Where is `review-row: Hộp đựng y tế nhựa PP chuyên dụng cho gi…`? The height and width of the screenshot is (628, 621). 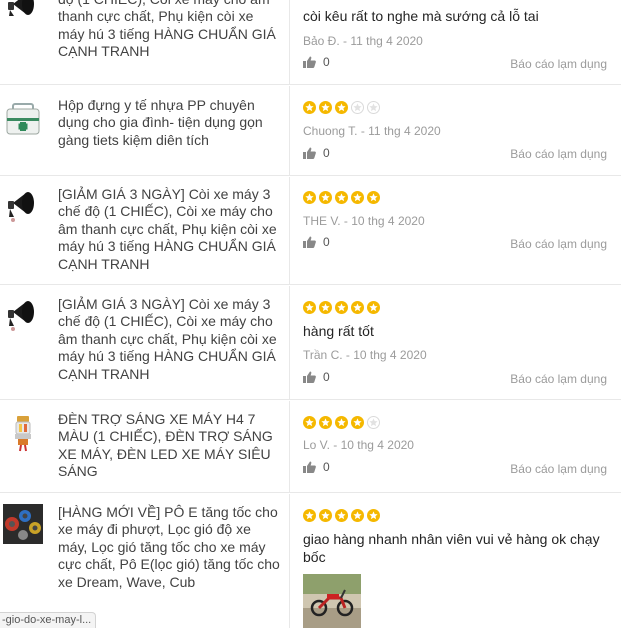 review-row: Hộp đựng y tế nhựa PP chuyên dụng cho gi… is located at coordinates (310, 131).